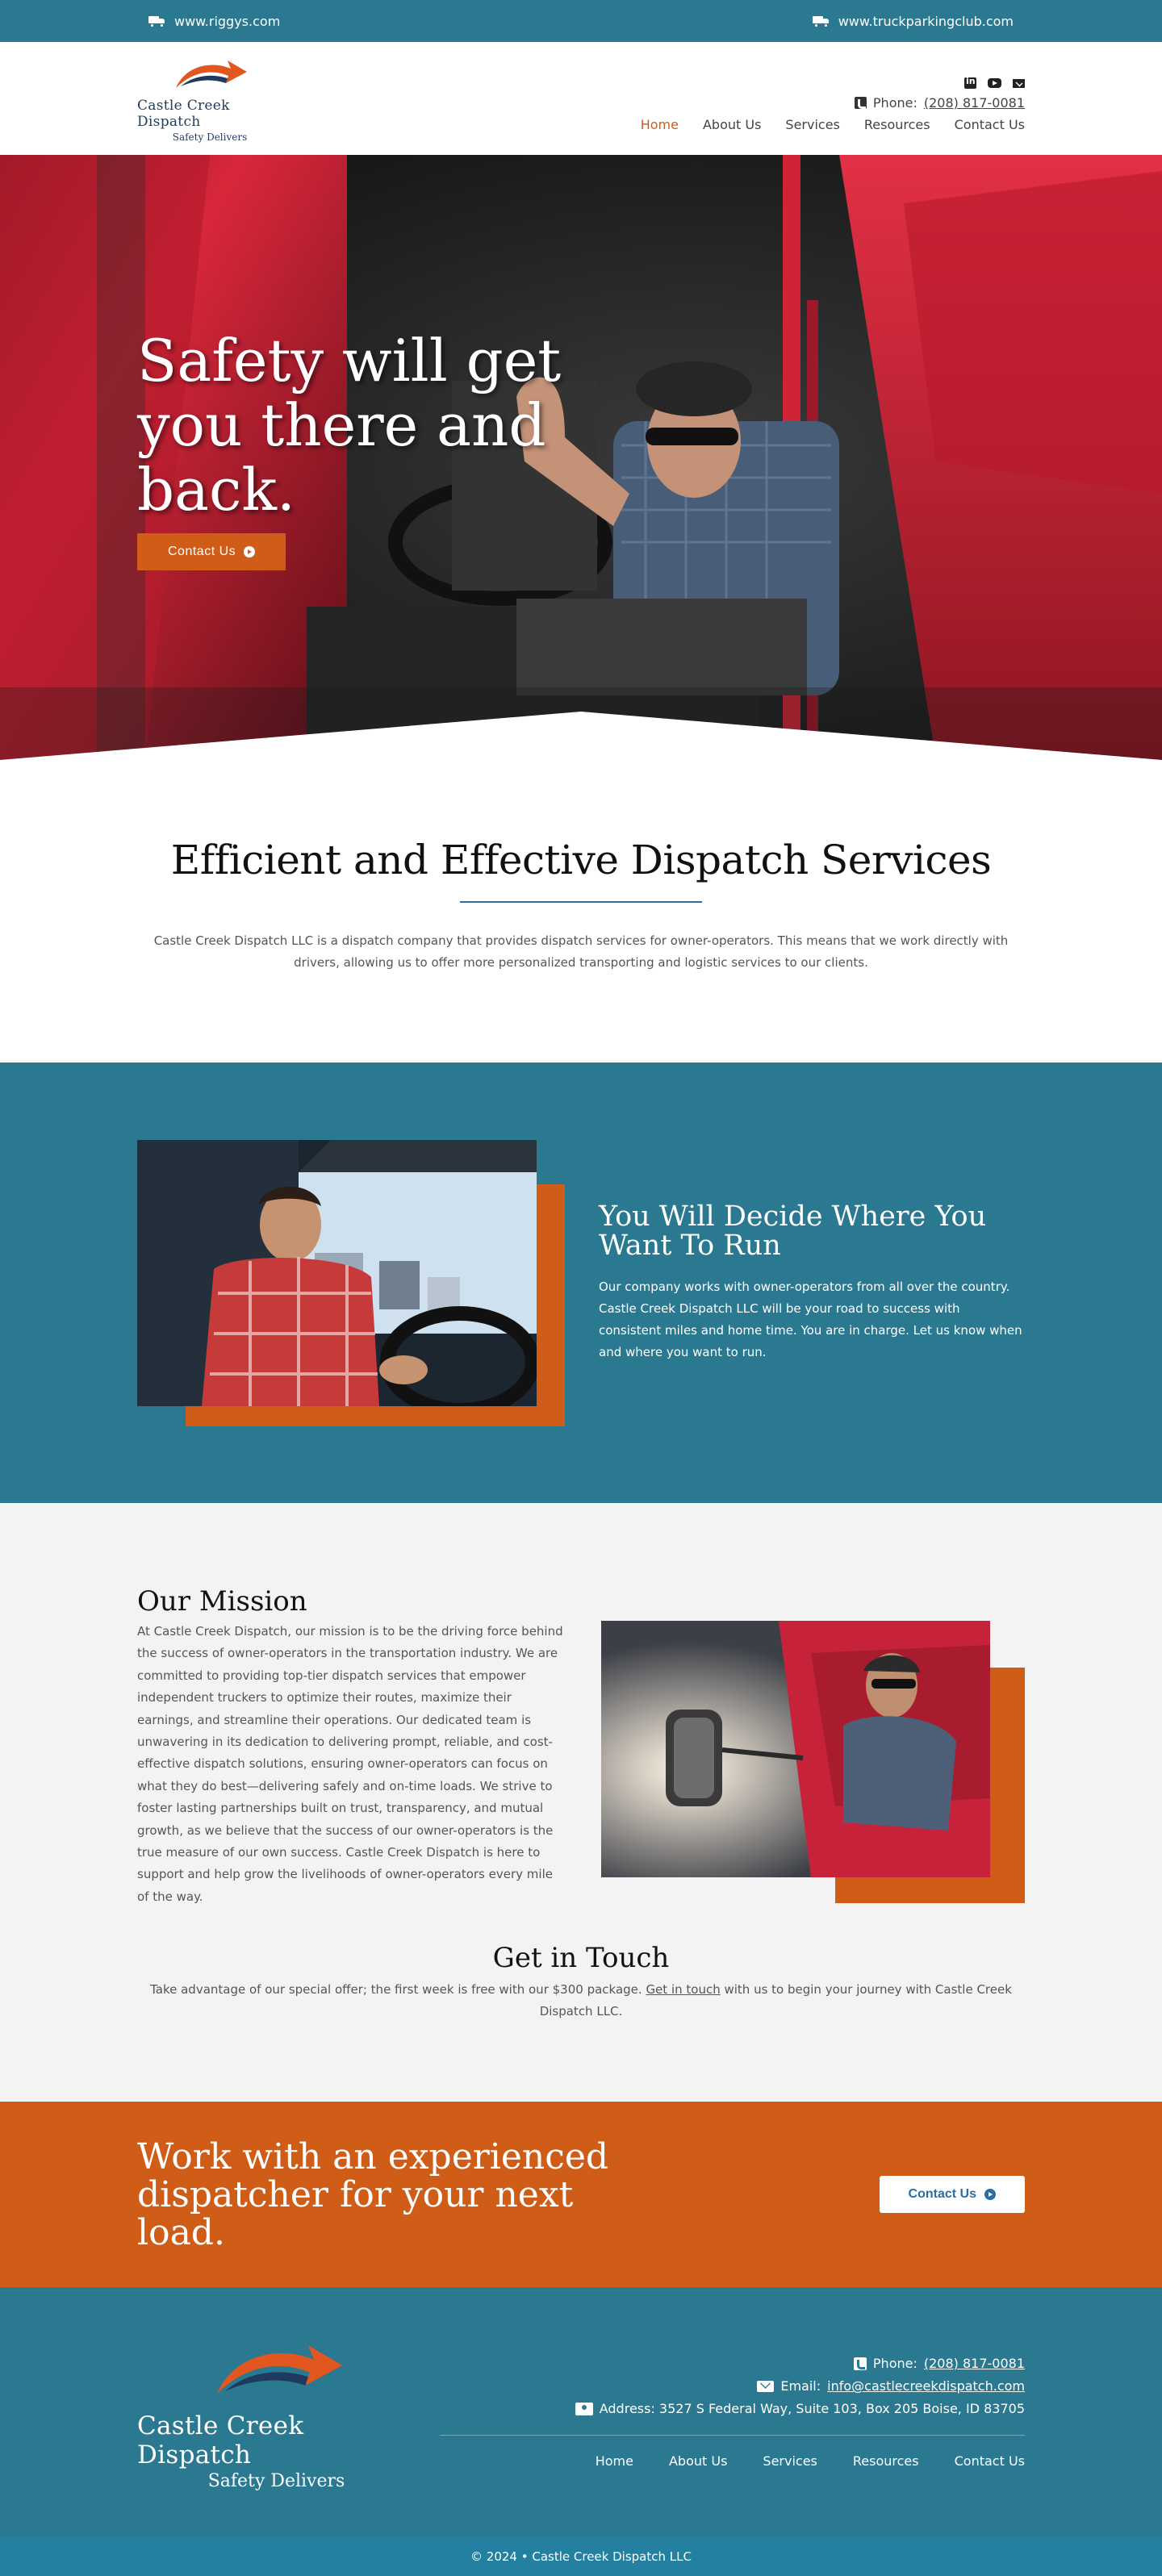 The width and height of the screenshot is (1162, 2576). I want to click on truckparkingclub-link-label: www.truckparkingclub.com, so click(926, 21).